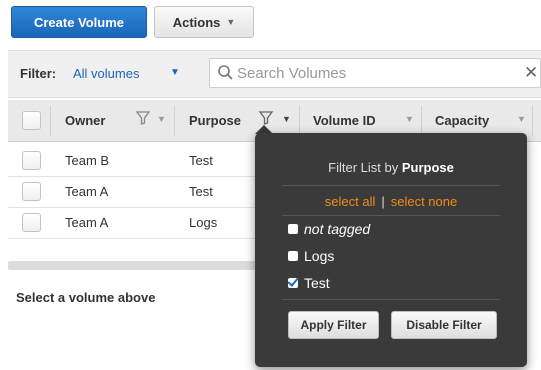  I want to click on horizontal-scrollbar, so click(132, 265).